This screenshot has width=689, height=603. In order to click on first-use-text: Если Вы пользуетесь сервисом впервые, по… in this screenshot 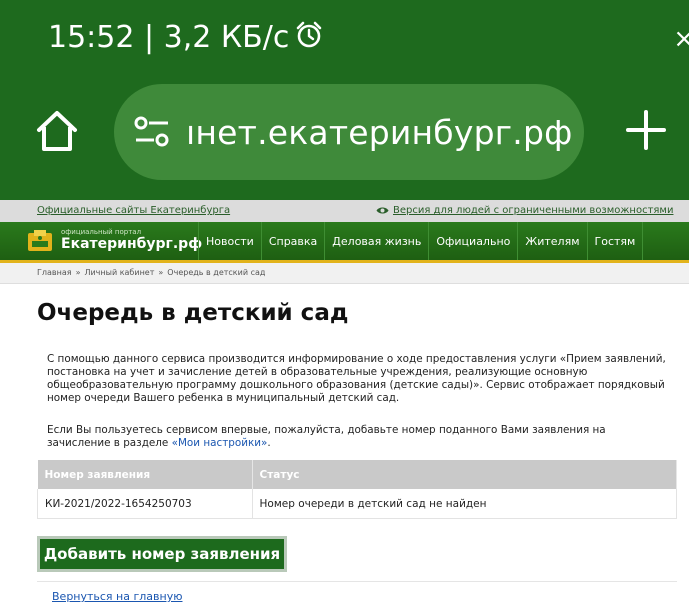, I will do `click(326, 436)`.